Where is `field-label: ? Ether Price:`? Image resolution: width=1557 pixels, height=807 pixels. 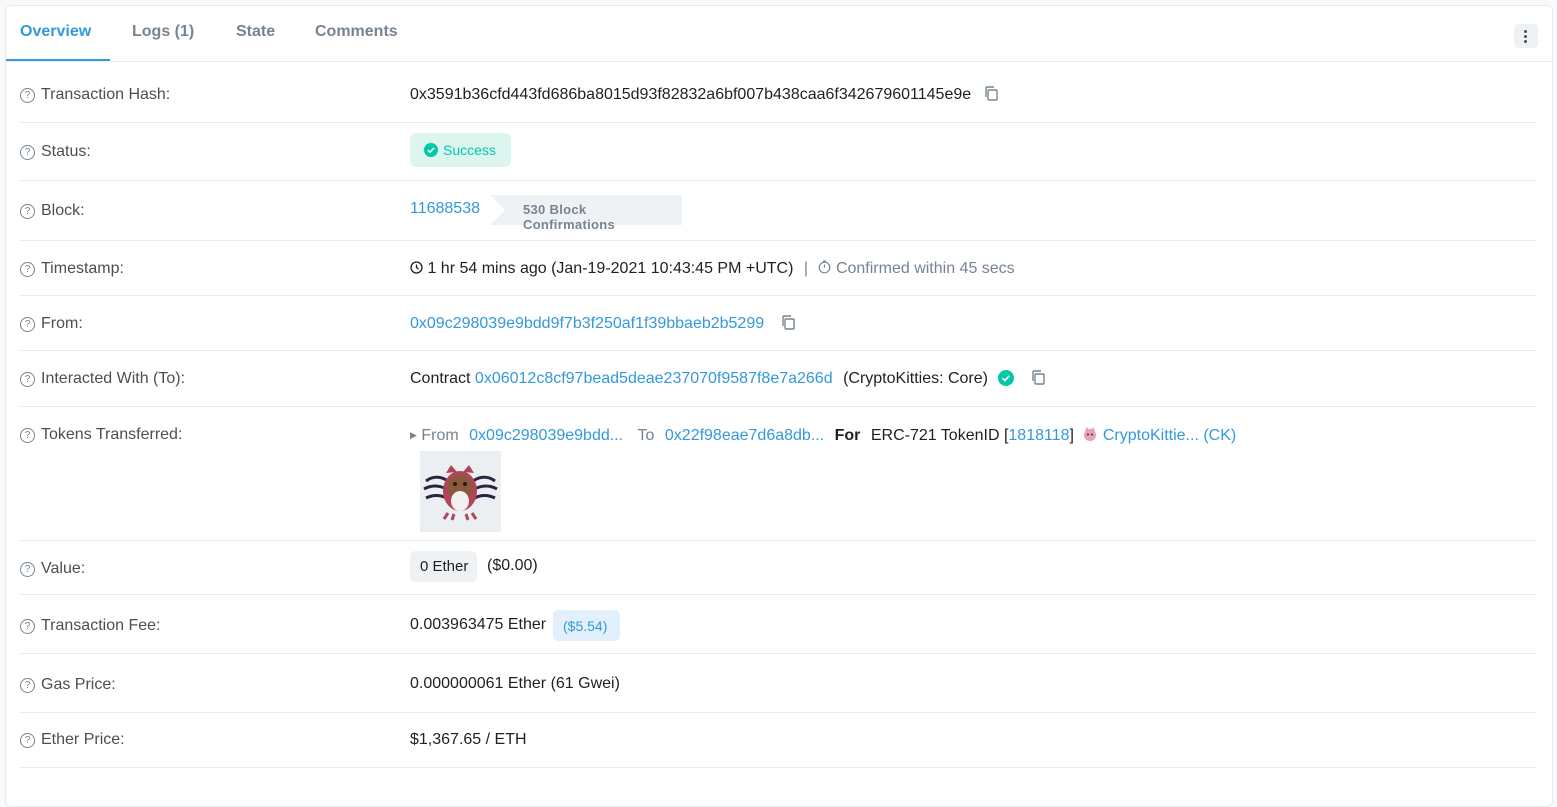
field-label: ? Ether Price: is located at coordinates (72, 740).